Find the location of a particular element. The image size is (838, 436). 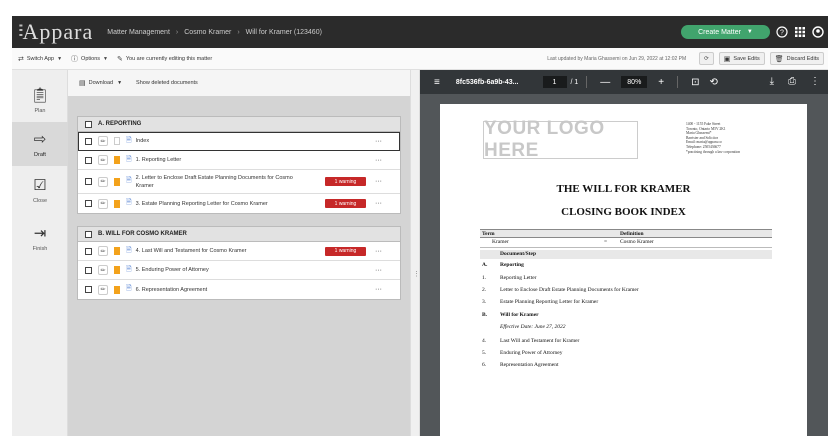

info-icon: ⓘ is located at coordinates (75, 59).